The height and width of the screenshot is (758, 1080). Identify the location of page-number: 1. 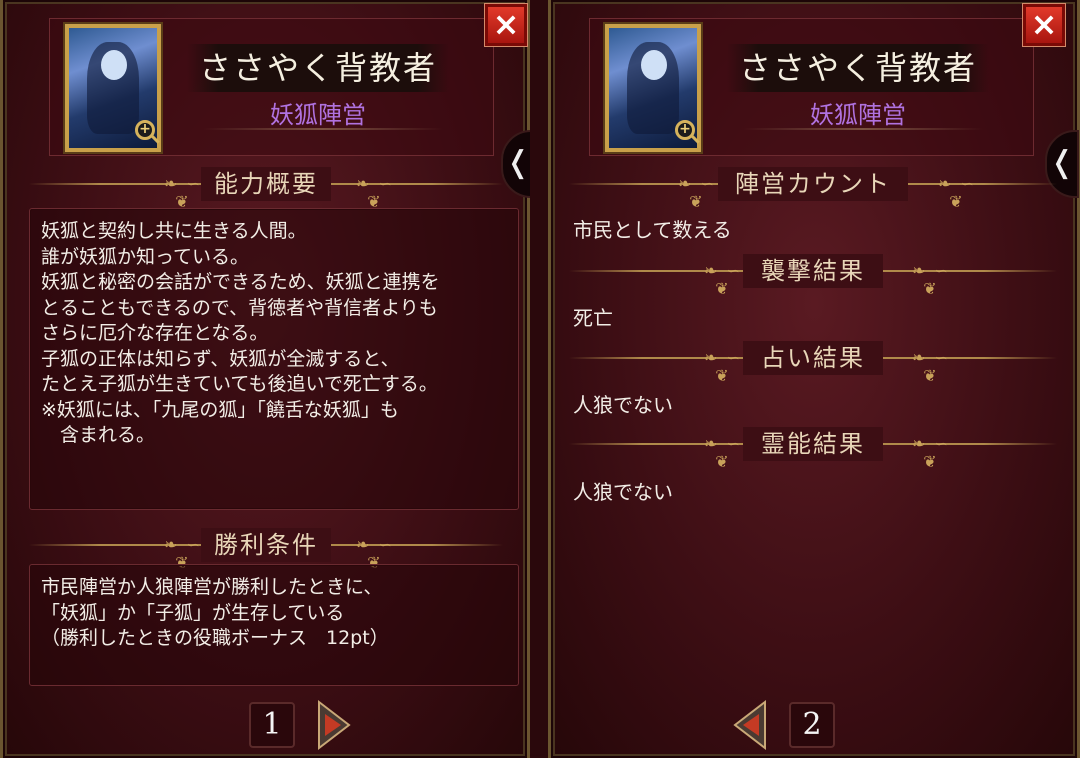
(272, 725).